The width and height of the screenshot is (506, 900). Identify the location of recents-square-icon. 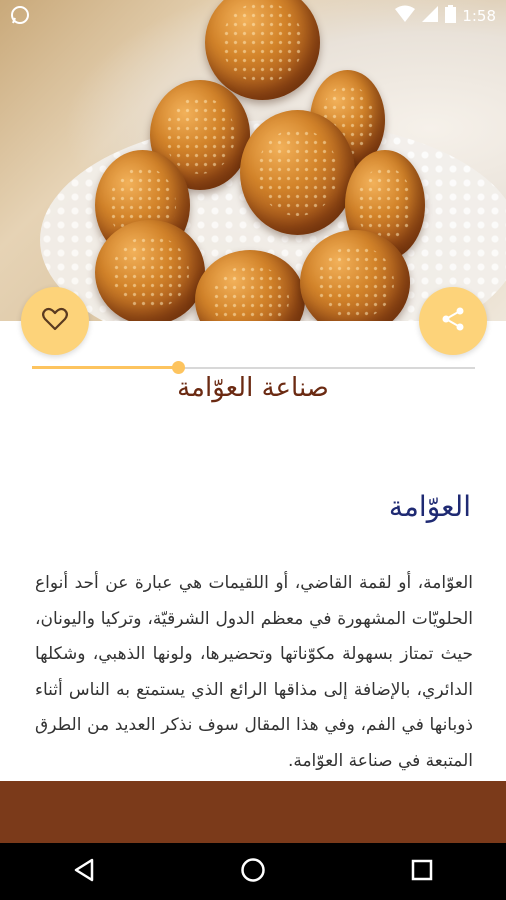
(422, 872).